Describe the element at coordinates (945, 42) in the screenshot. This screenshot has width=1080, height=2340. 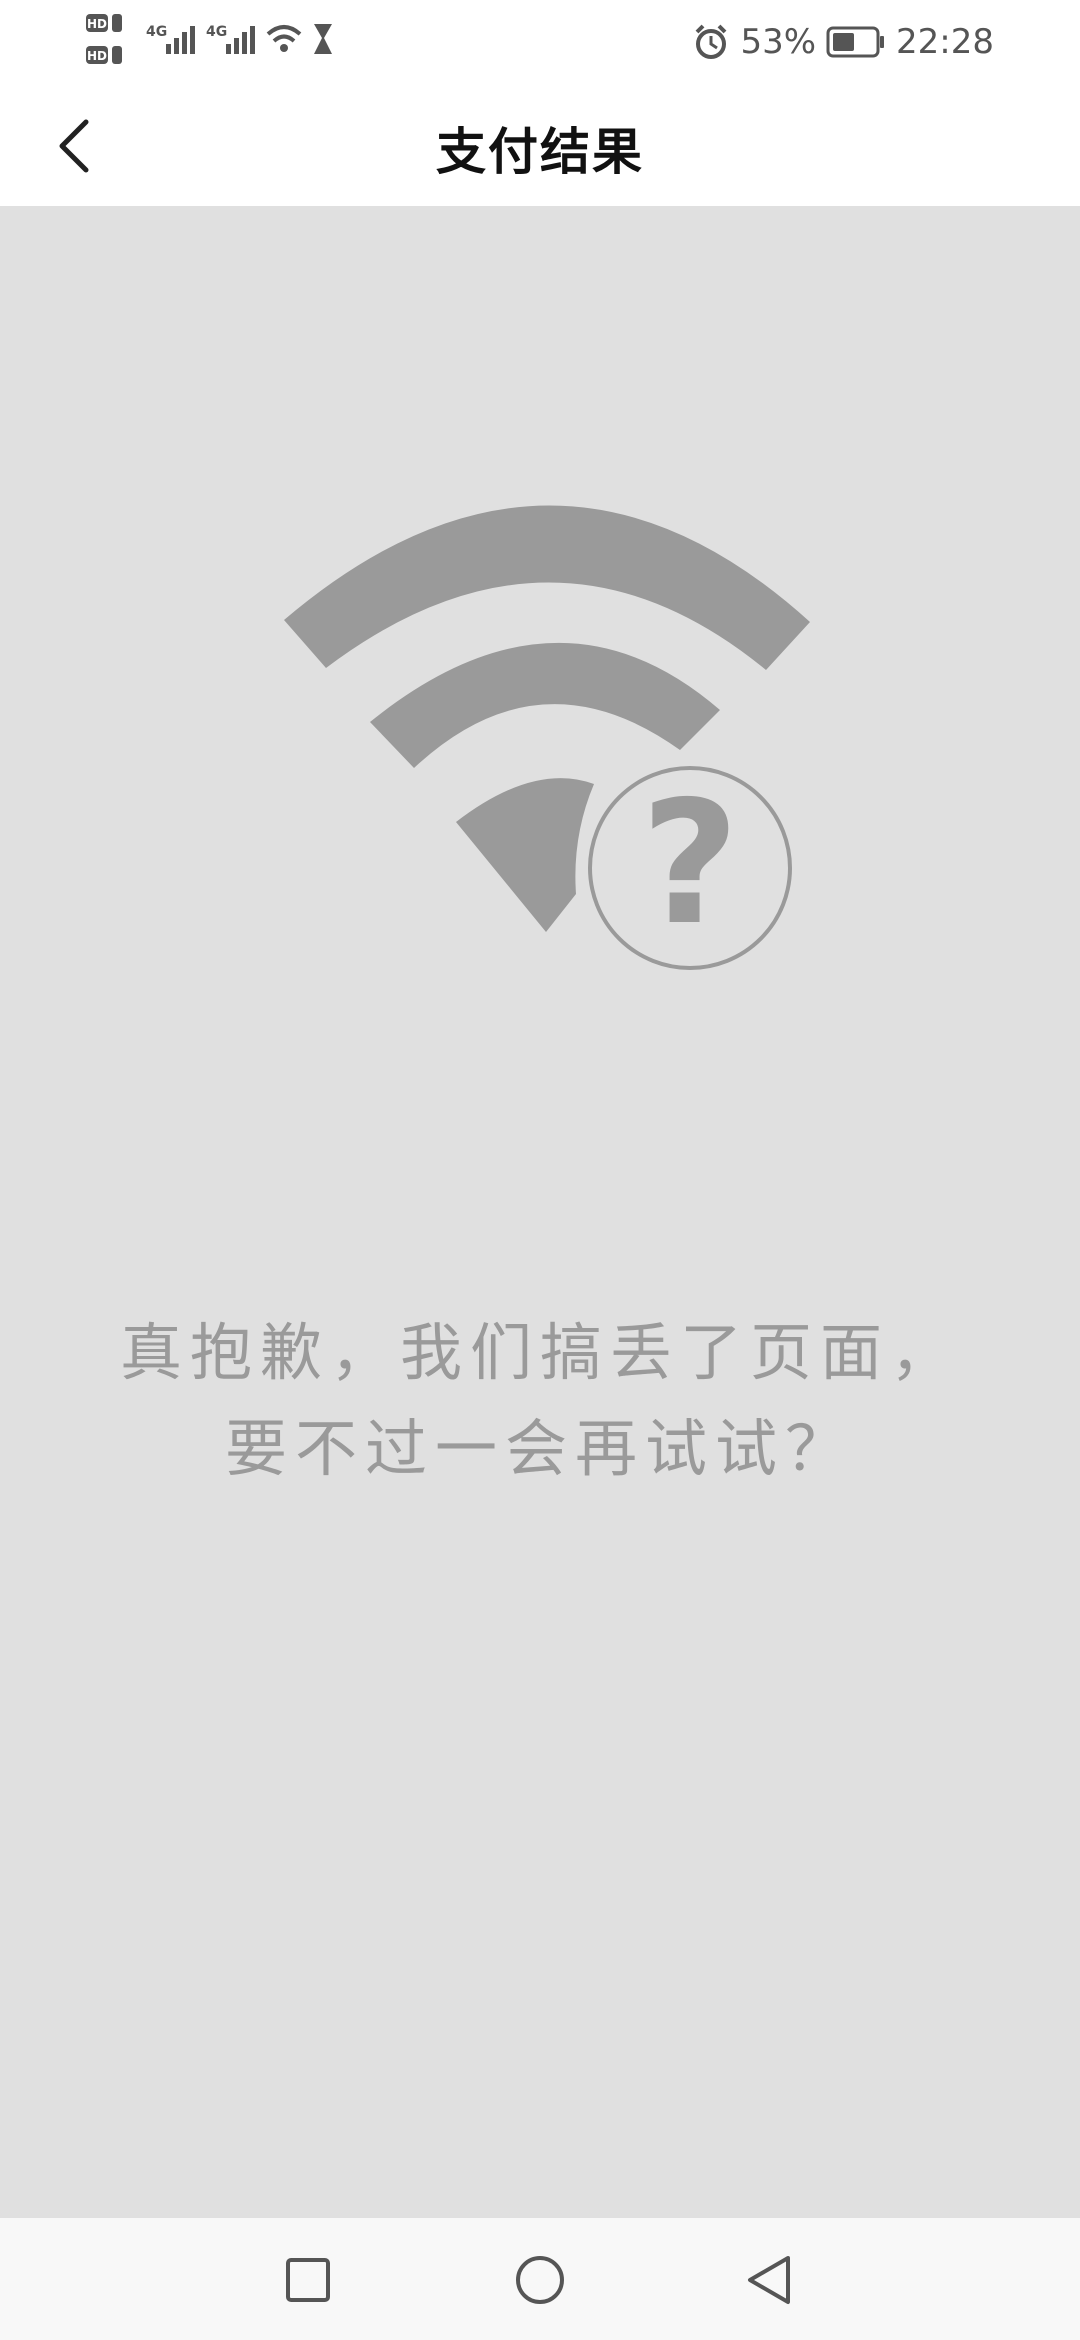
I see `status-time: 22:28` at that location.